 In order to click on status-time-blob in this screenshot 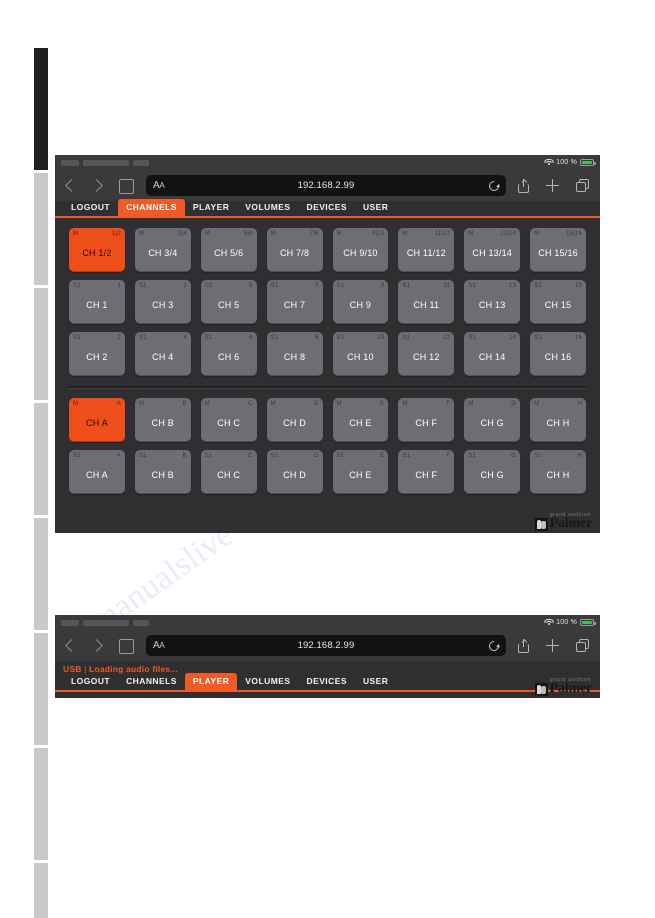, I will do `click(70, 162)`.